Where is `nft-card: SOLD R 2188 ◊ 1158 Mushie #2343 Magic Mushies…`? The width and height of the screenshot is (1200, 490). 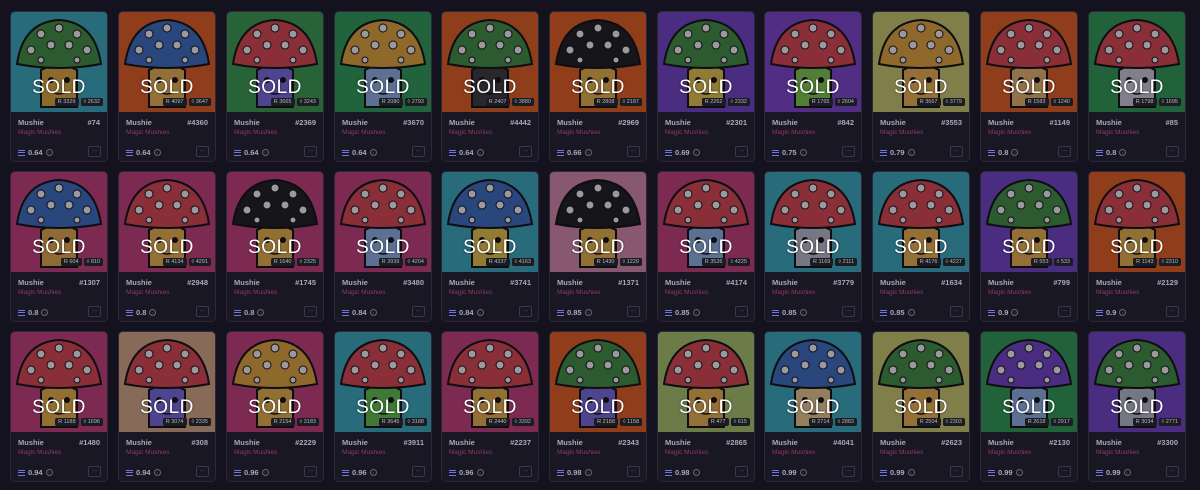 nft-card: SOLD R 2188 ◊ 1158 Mushie #2343 Magic Mushies… is located at coordinates (598, 406).